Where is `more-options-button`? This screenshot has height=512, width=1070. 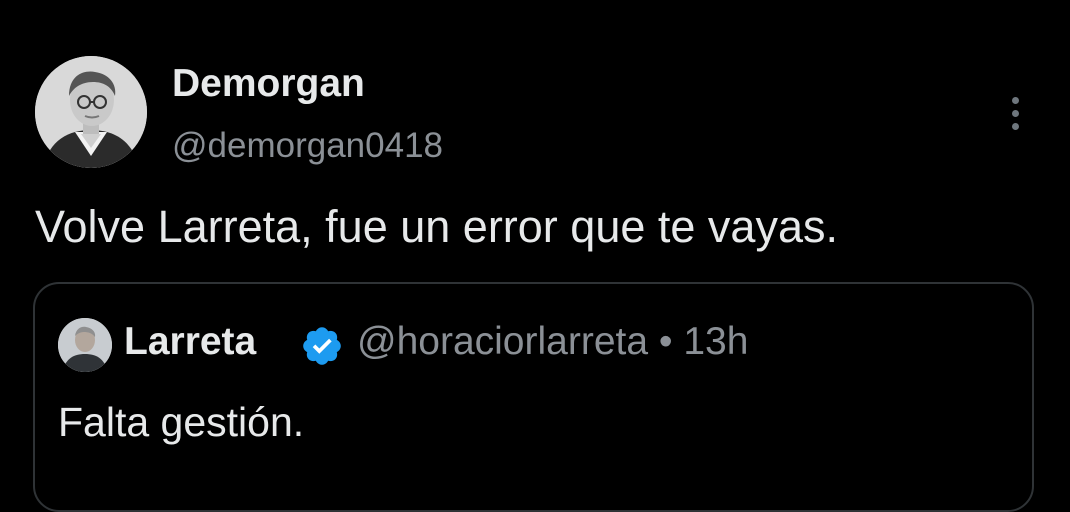 more-options-button is located at coordinates (1016, 114).